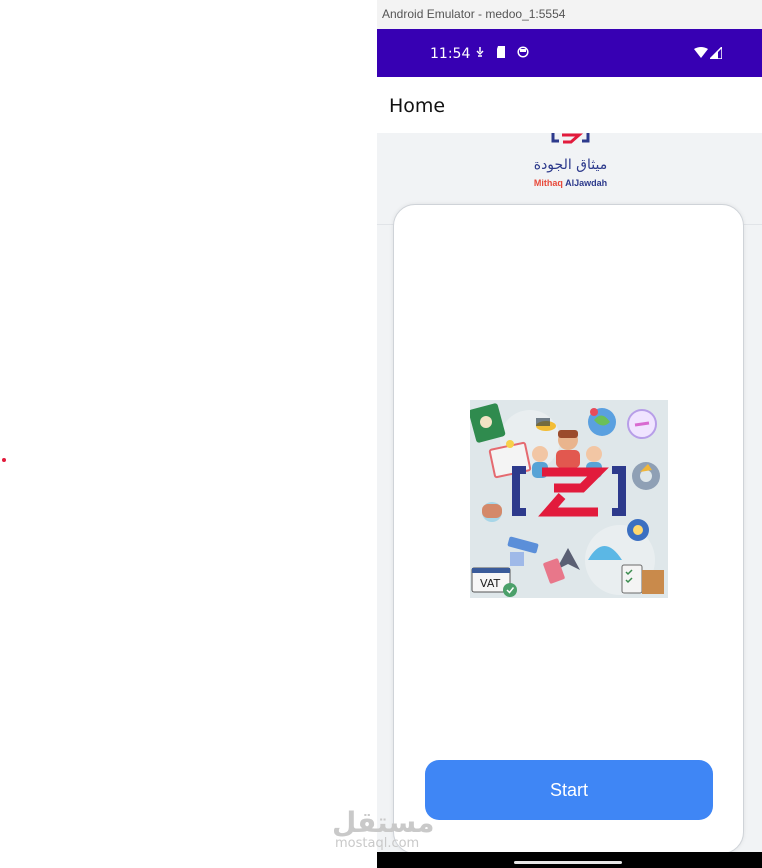 This screenshot has height=868, width=762. I want to click on red-dot, so click(4, 460).